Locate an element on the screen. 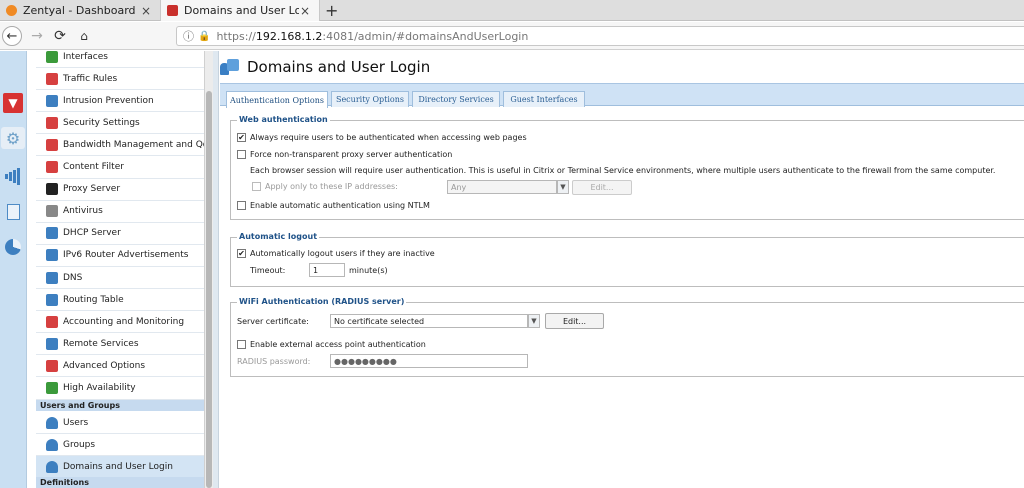 The height and width of the screenshot is (488, 1024). browser-tab-dashboard: Zentyal - Dashboard × is located at coordinates (80, 10).